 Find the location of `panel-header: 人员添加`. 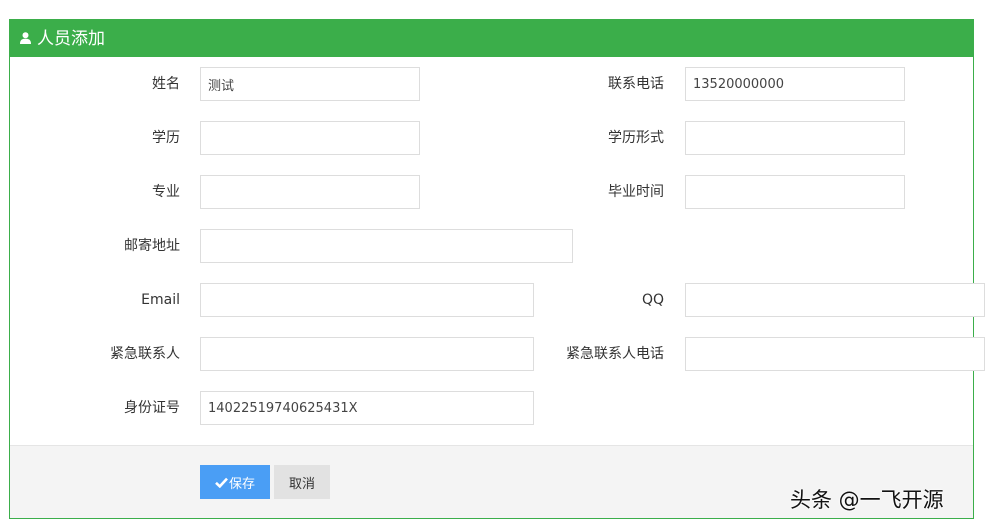

panel-header: 人员添加 is located at coordinates (491, 38).